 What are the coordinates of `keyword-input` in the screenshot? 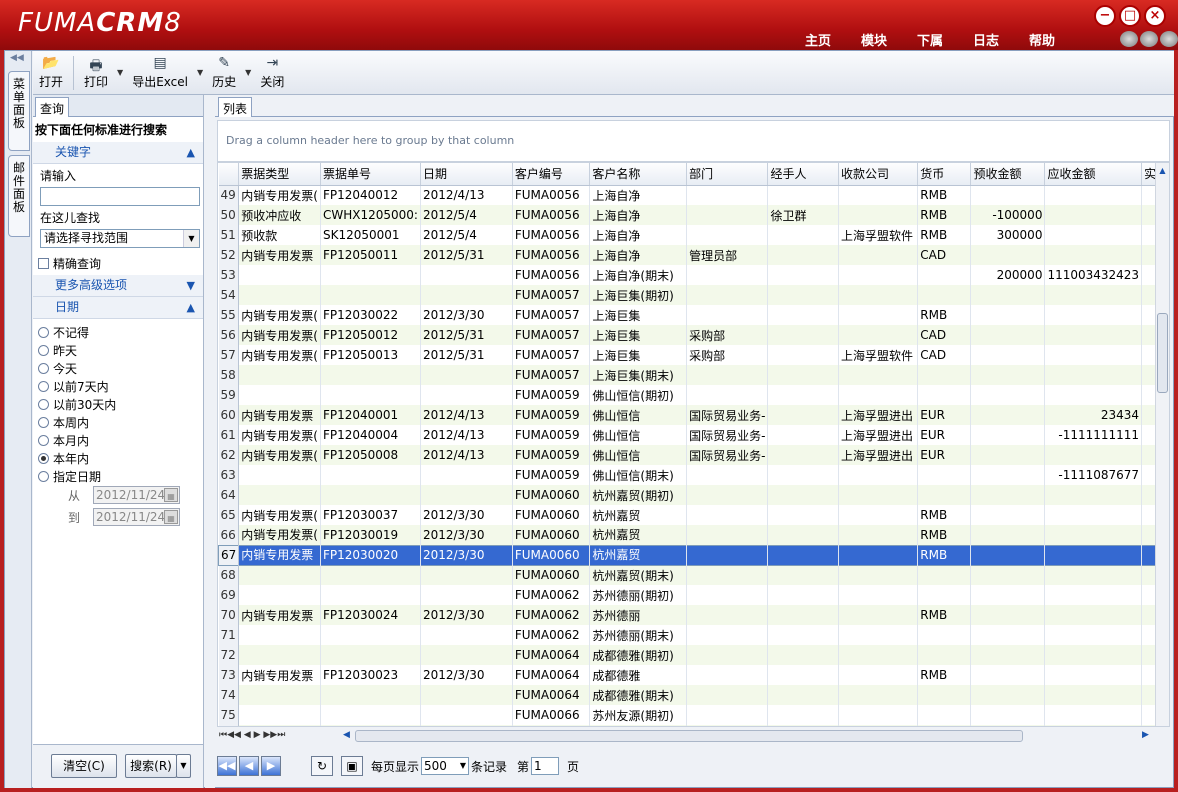 It's located at (120, 196).